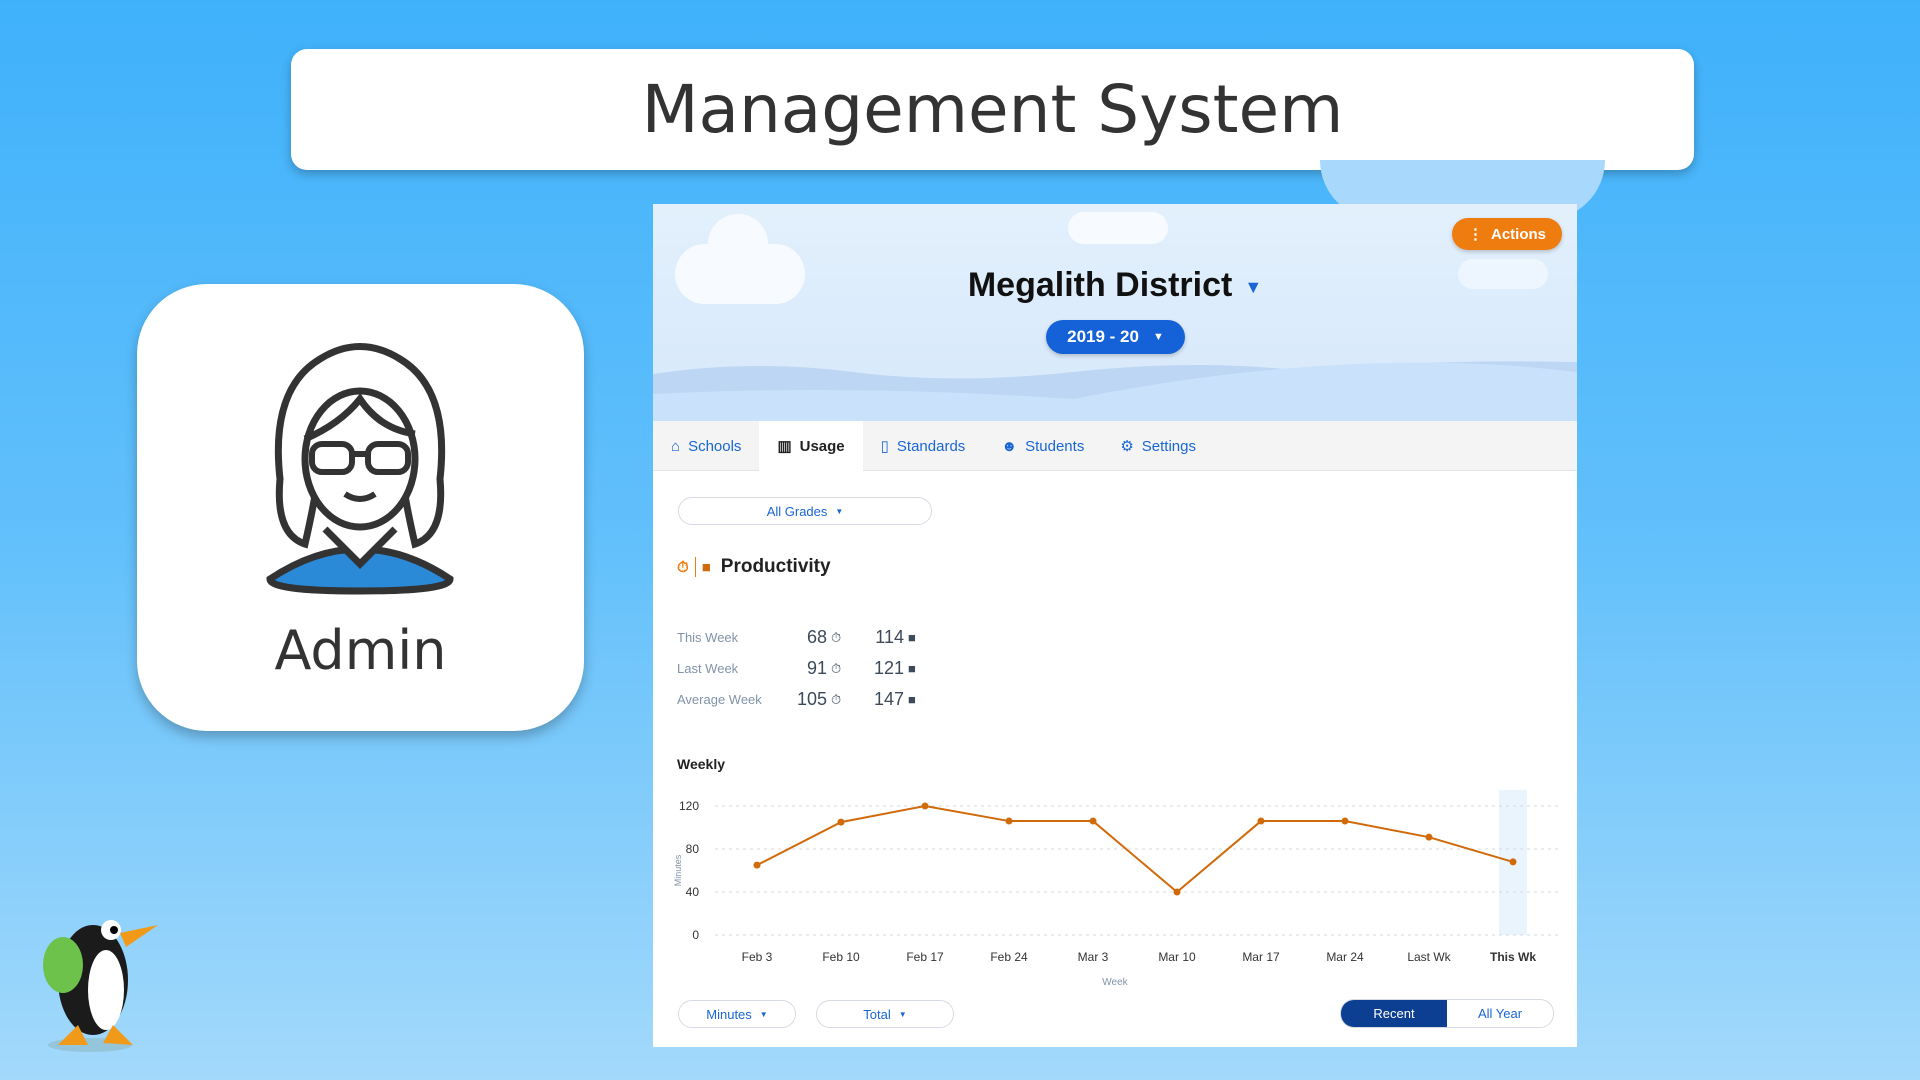 This screenshot has width=1920, height=1080. I want to click on student-icon: ☻, so click(1009, 446).